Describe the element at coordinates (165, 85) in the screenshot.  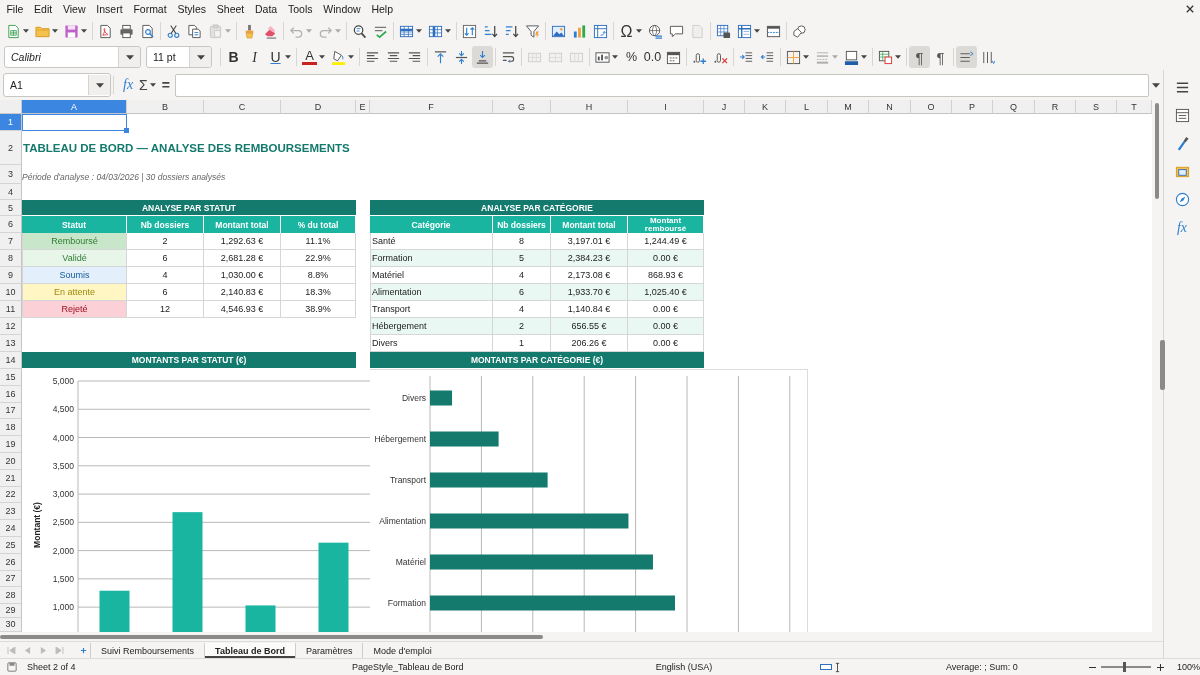
I see `formula-button: =` at that location.